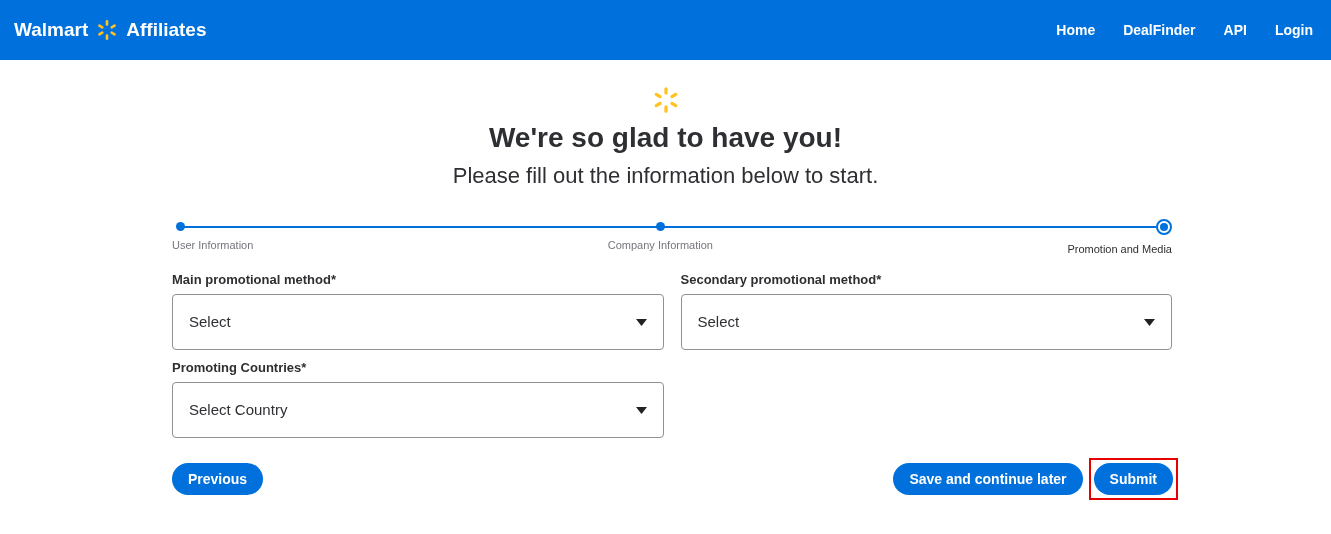 This screenshot has width=1331, height=534. What do you see at coordinates (254, 280) in the screenshot?
I see `field-label: Main promotional method*` at bounding box center [254, 280].